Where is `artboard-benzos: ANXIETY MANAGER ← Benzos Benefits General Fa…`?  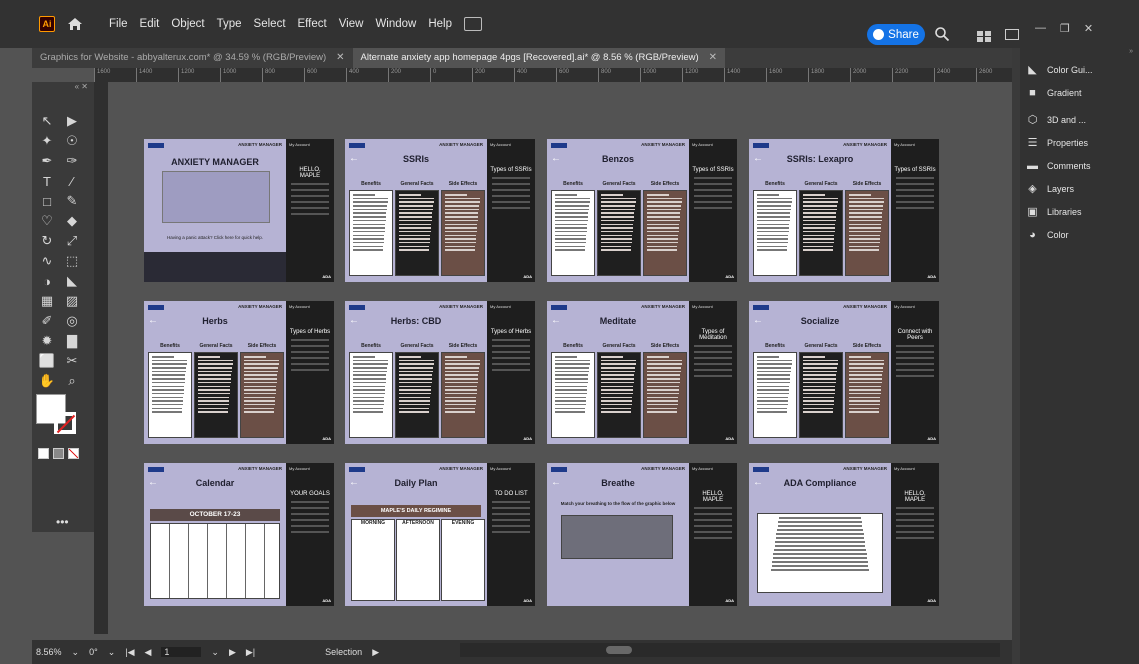
artboard-benzos: ANXIETY MANAGER ← Benzos Benefits General Fa… is located at coordinates (642, 210).